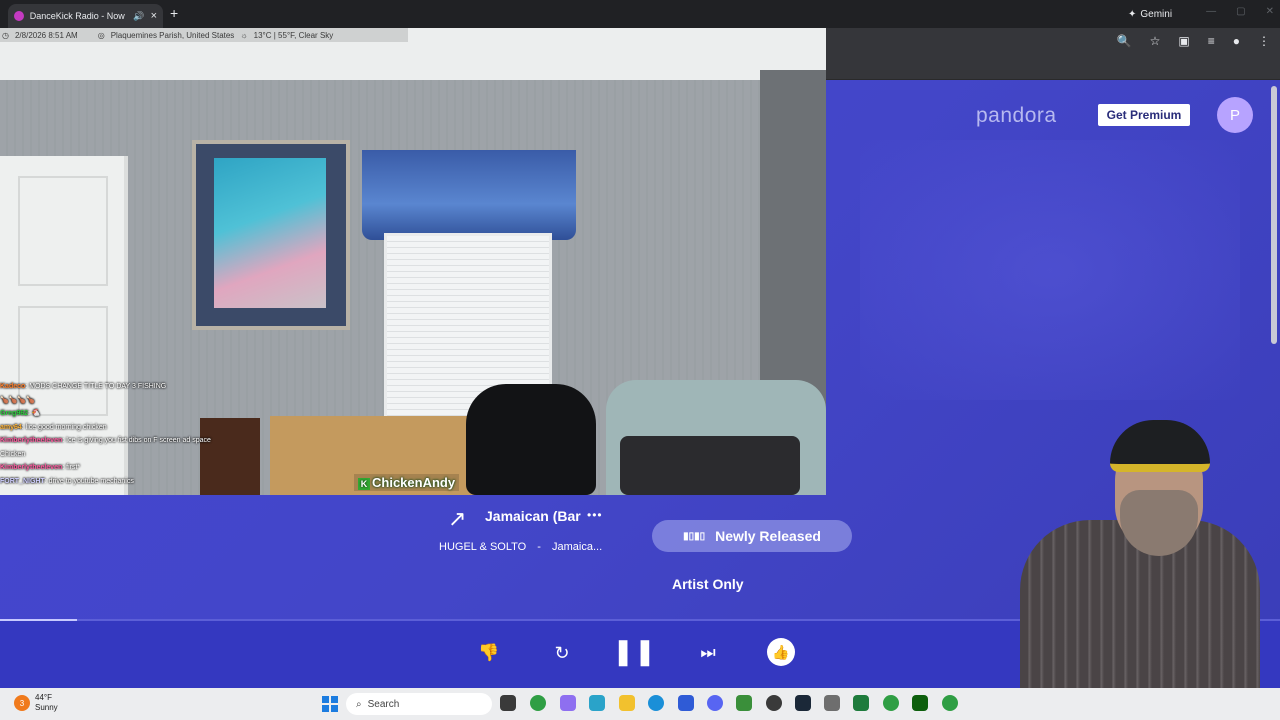 The width and height of the screenshot is (1280, 720). I want to click on mode-label: Newly Released, so click(768, 536).